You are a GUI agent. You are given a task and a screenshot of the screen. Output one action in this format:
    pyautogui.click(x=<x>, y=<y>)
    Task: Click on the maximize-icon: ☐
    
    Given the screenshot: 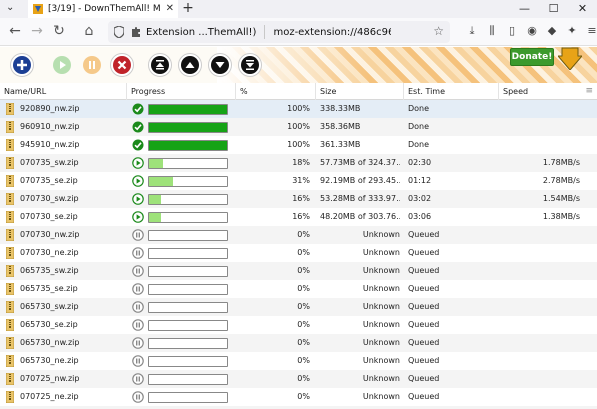 What is the action you would take?
    pyautogui.click(x=553, y=9)
    